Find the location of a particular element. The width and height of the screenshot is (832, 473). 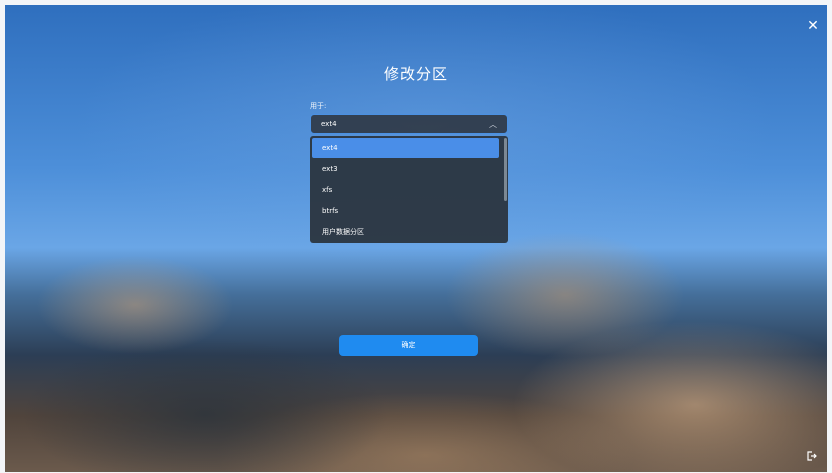

logout-icon is located at coordinates (812, 456).